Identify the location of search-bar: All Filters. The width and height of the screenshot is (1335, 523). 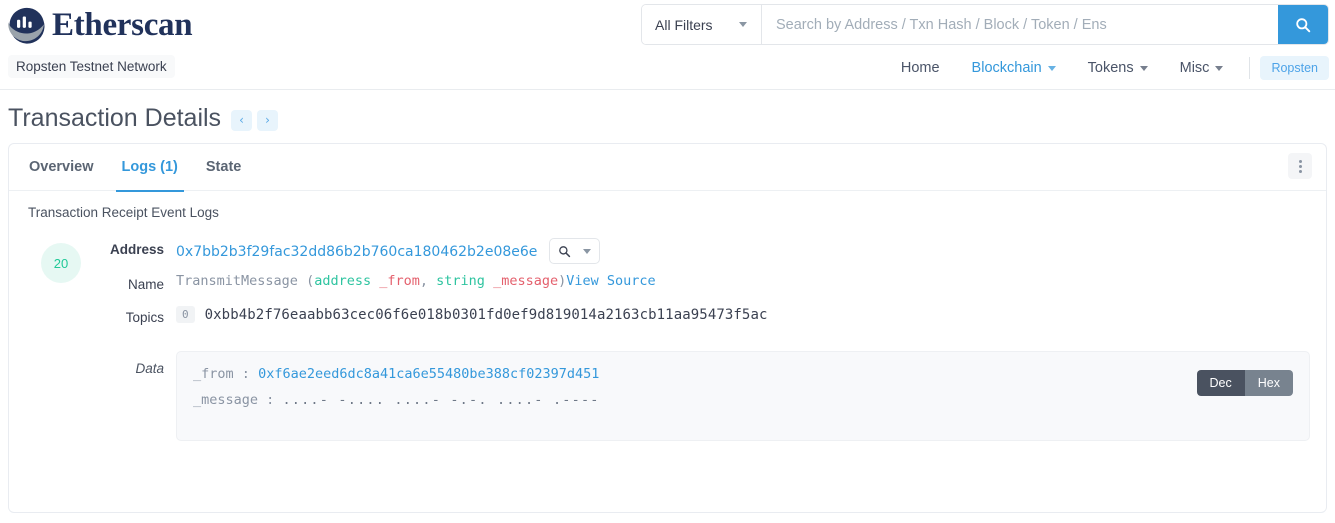
(985, 24).